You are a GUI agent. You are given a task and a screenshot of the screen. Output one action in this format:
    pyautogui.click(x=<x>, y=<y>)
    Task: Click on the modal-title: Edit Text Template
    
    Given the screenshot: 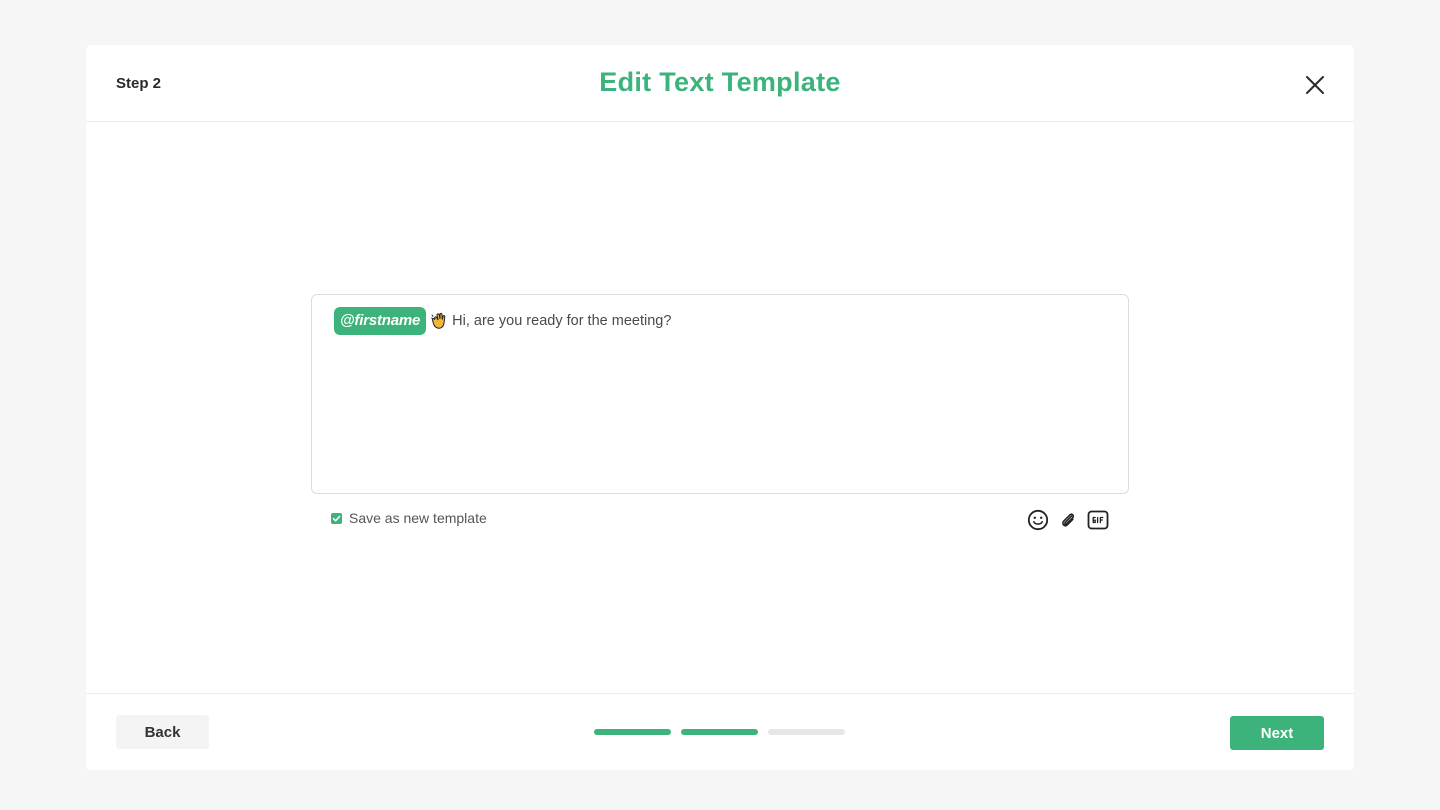 What is the action you would take?
    pyautogui.click(x=720, y=82)
    